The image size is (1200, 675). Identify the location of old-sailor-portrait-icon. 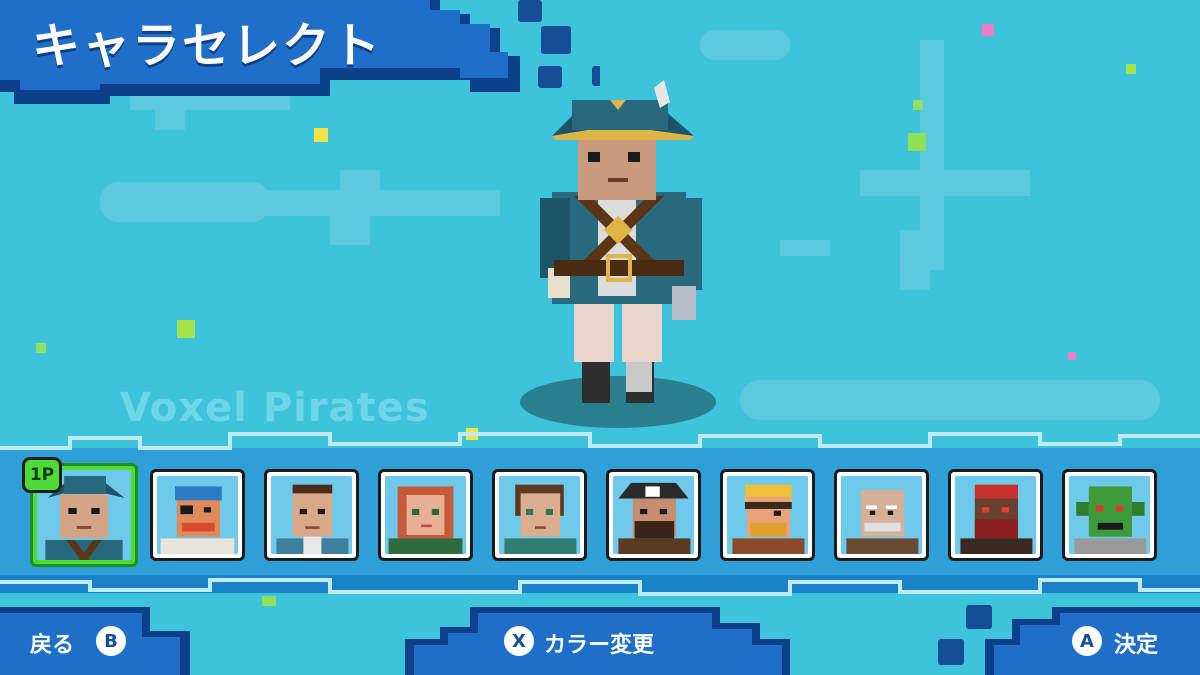
(881, 515).